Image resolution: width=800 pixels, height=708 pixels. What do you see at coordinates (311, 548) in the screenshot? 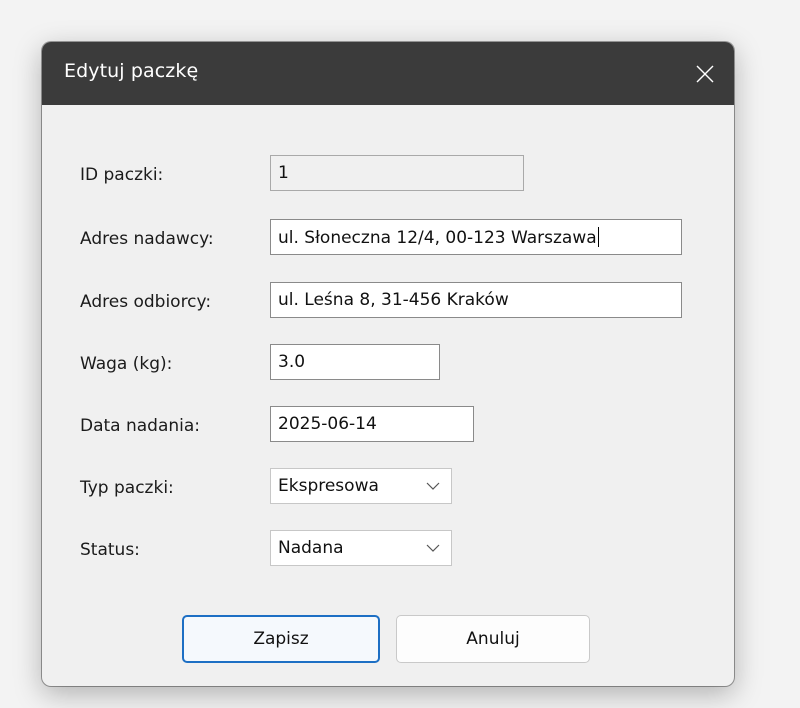
I see `status-value: Nadana` at bounding box center [311, 548].